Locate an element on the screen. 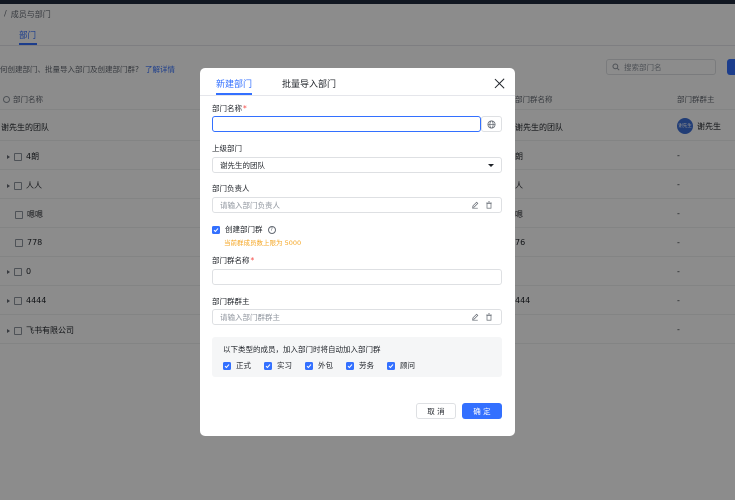  parent-dept-select: 谢先生的团队 is located at coordinates (357, 165).